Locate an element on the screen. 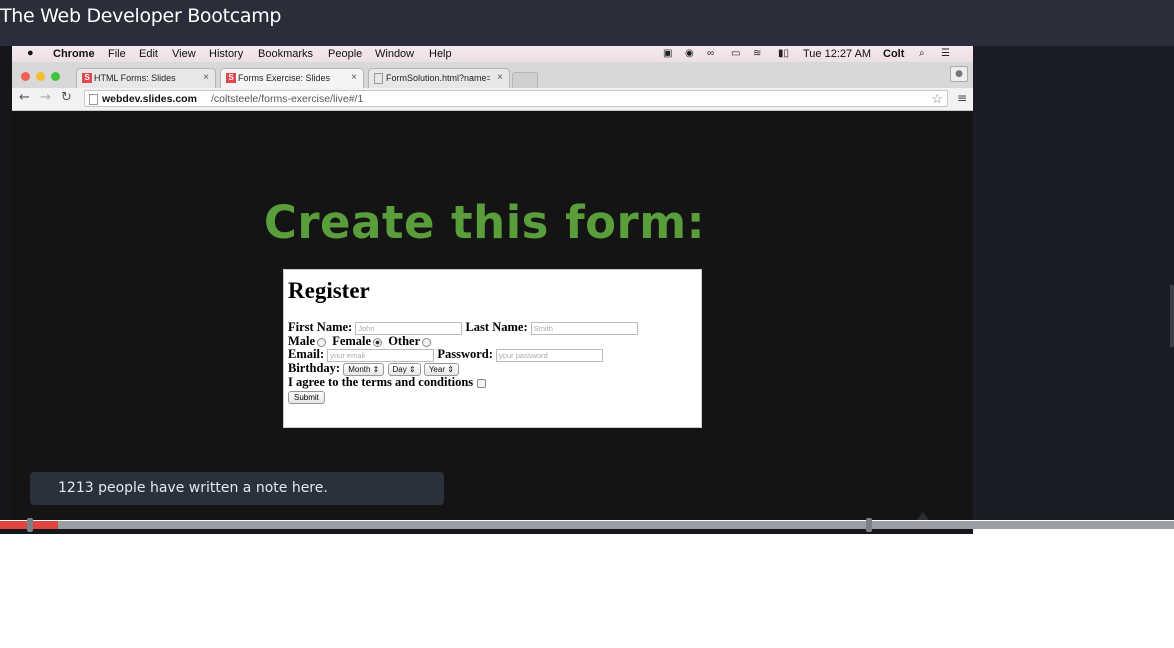 The height and width of the screenshot is (648, 1174). tab-forms-exercise: S Forms Exercise: Slides × is located at coordinates (292, 78).